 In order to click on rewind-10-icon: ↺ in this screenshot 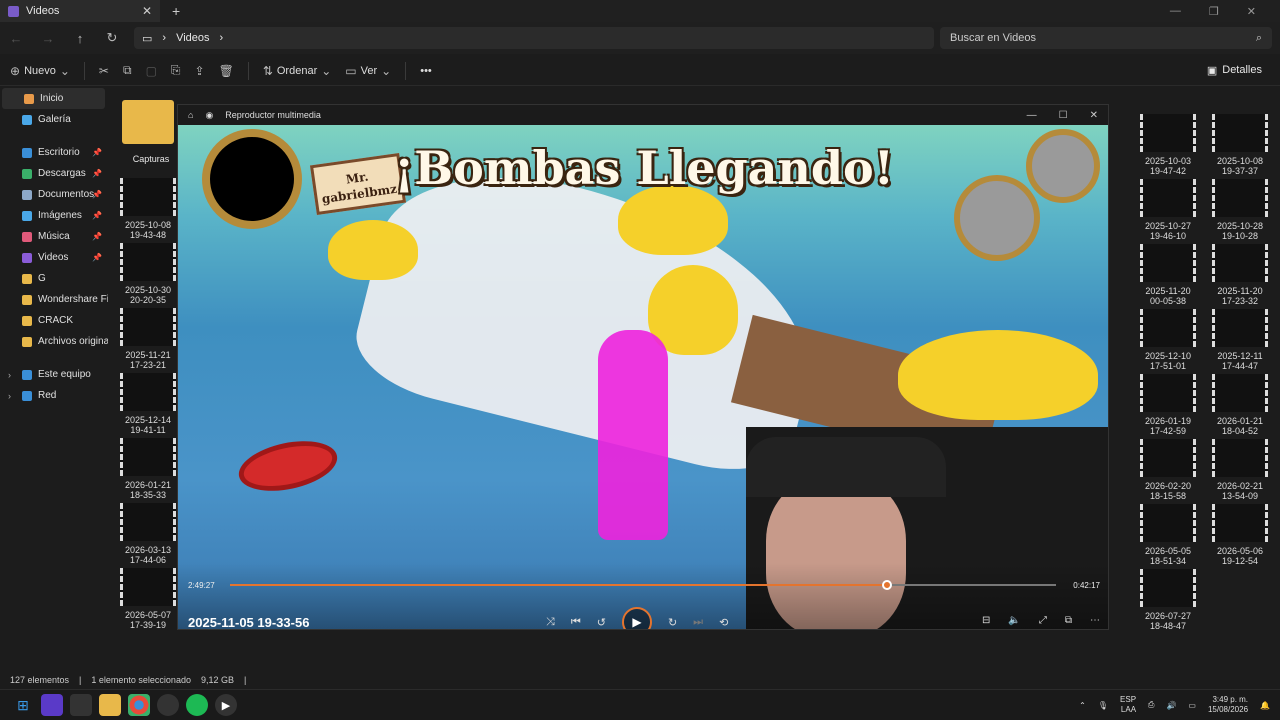, I will do `click(601, 622)`.